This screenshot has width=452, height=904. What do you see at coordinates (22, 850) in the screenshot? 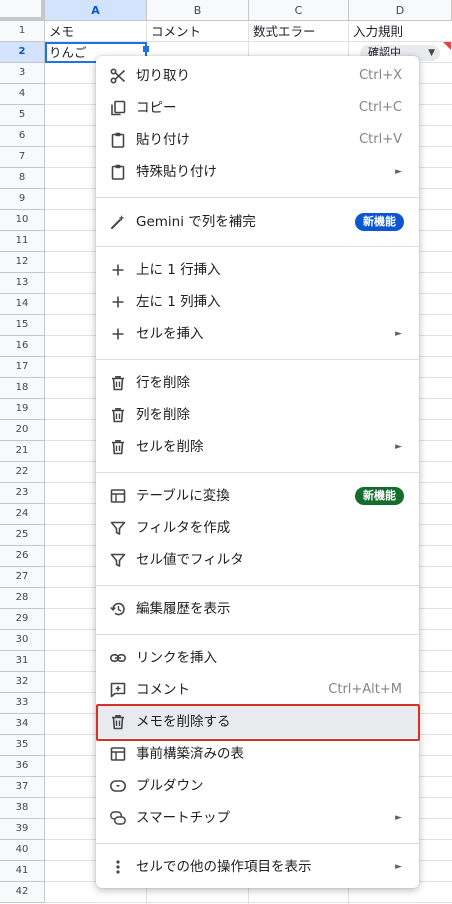
I see `row-header: 40` at bounding box center [22, 850].